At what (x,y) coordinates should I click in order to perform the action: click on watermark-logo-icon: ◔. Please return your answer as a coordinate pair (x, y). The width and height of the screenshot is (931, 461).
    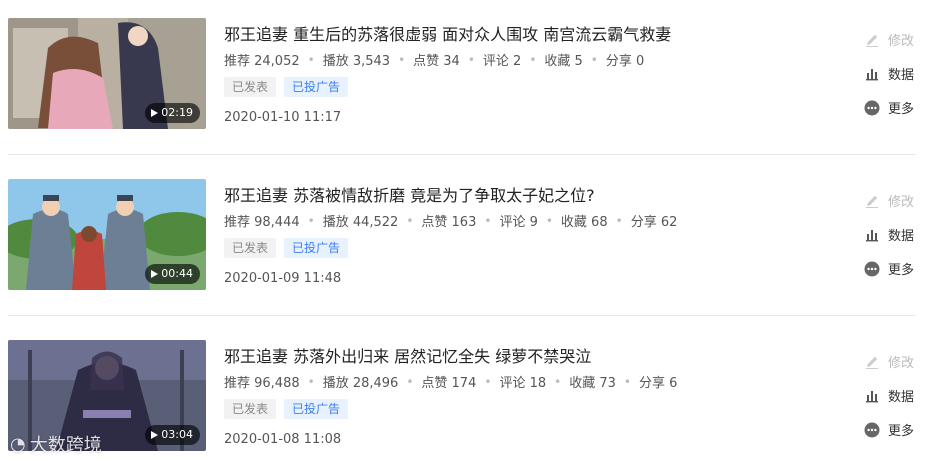
    Looking at the image, I should click on (18, 444).